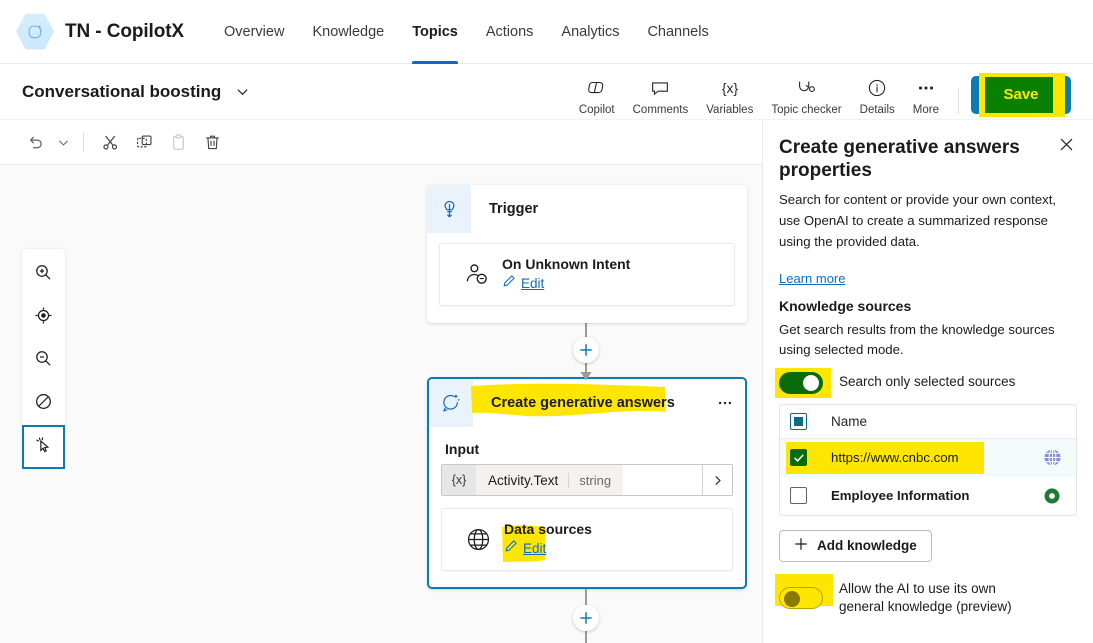 Image resolution: width=1093 pixels, height=643 pixels. Describe the element at coordinates (730, 109) in the screenshot. I see `variables-label: Variables` at that location.